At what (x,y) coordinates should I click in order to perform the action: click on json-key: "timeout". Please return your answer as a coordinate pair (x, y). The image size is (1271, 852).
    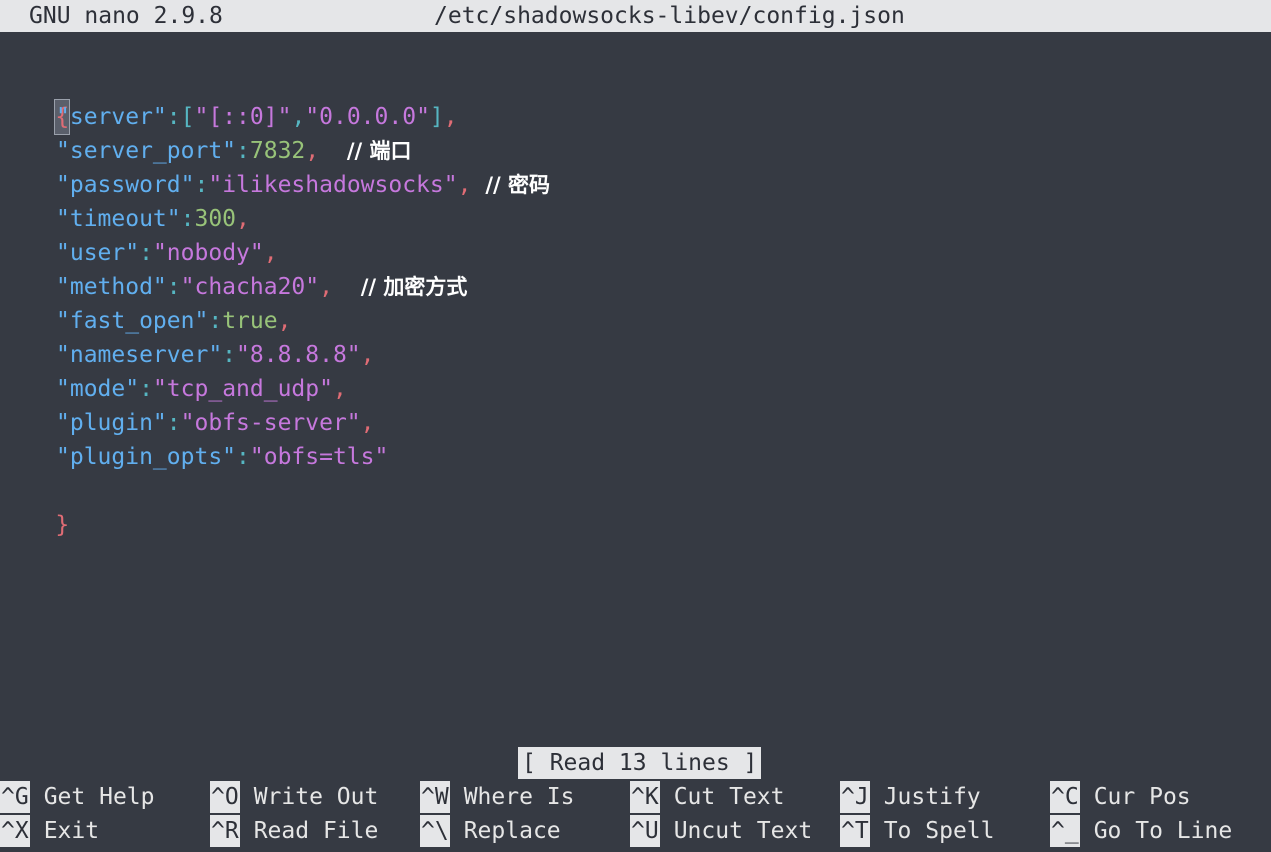
    Looking at the image, I should click on (118, 219).